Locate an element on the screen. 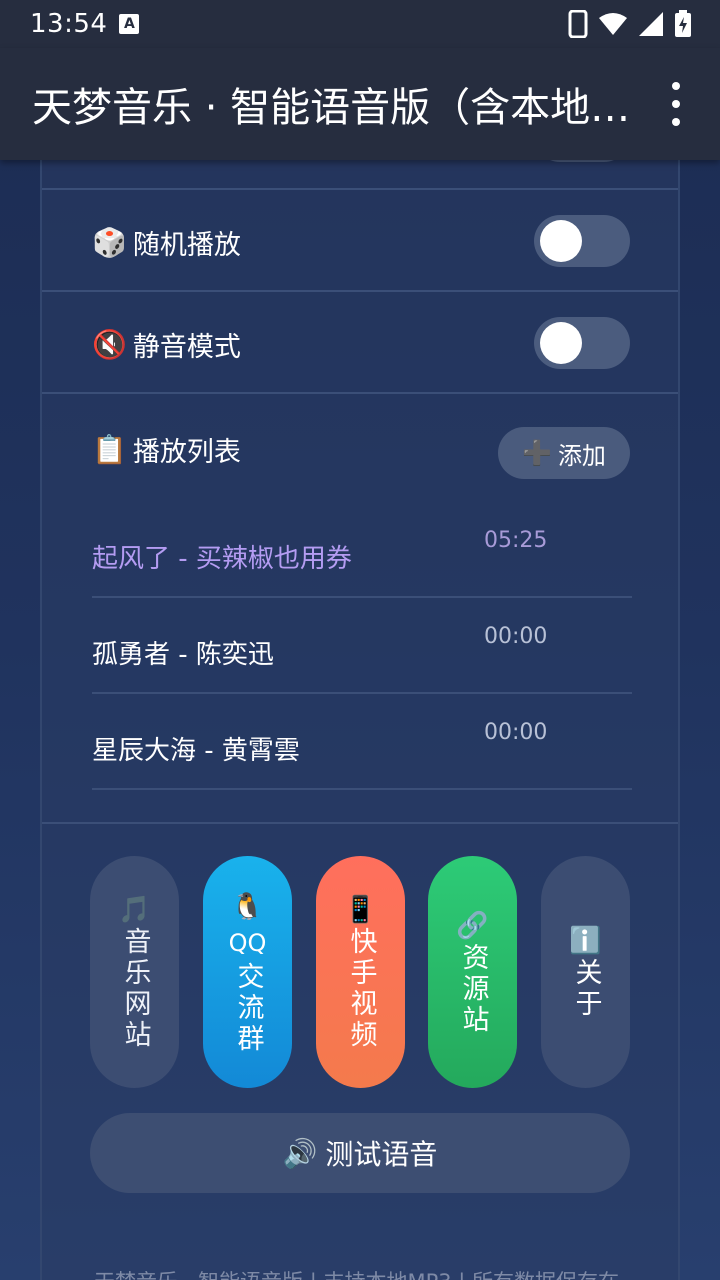  about-label: 关于 is located at coordinates (586, 989).